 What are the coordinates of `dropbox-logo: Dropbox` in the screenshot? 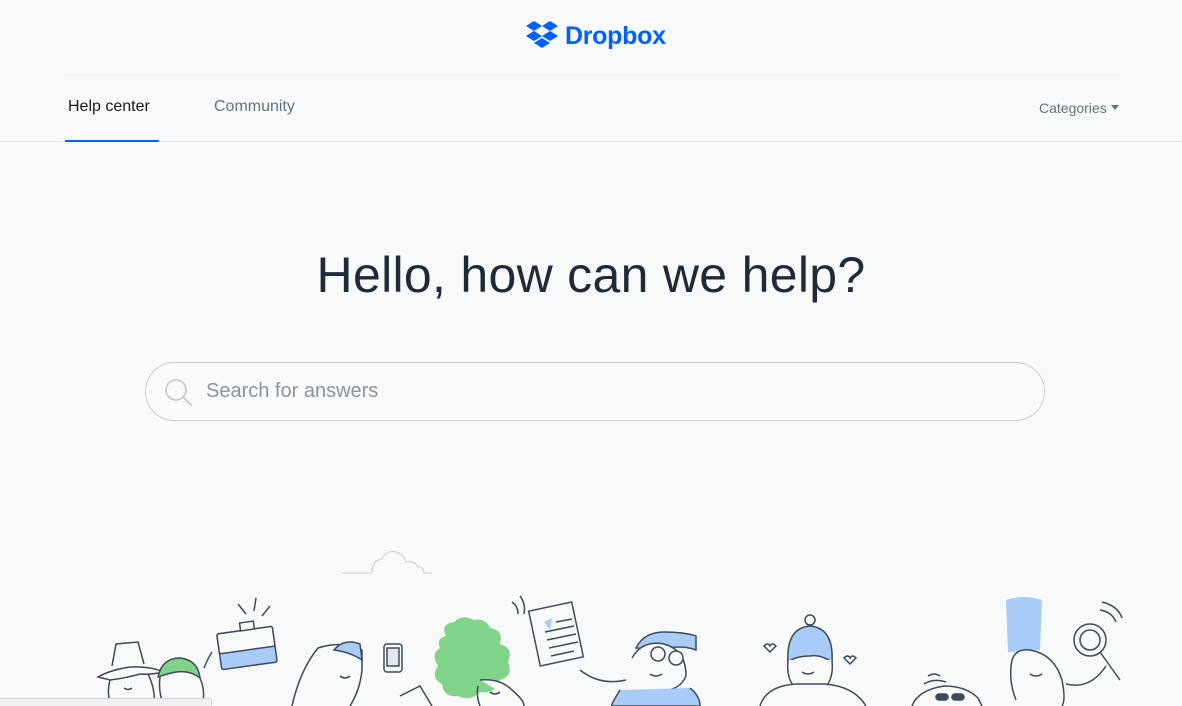 It's located at (596, 36).